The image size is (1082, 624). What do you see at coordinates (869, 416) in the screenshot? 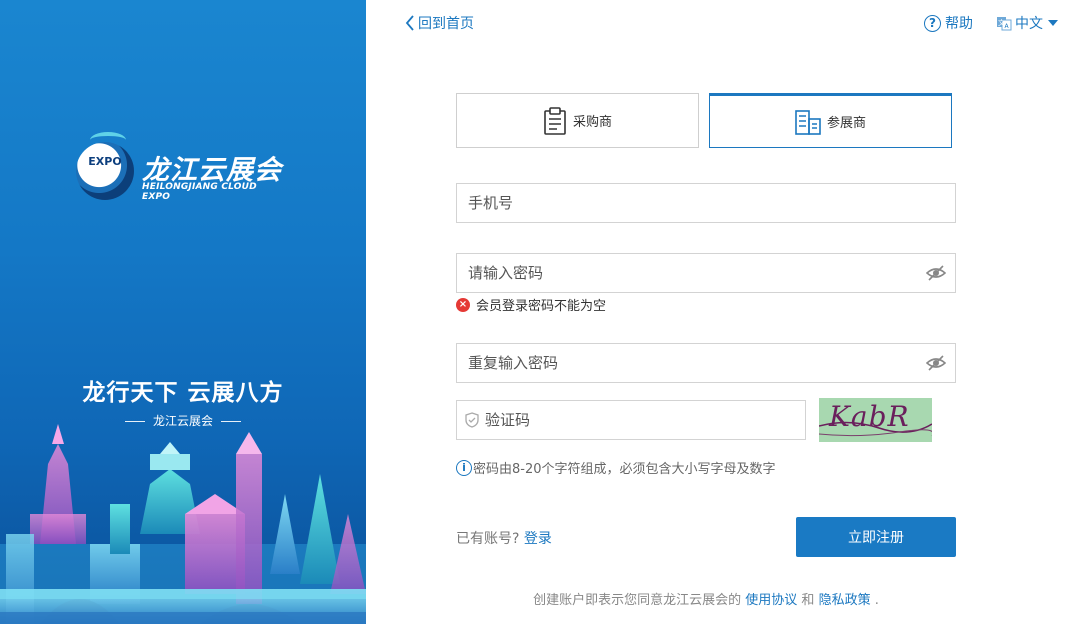
I see `captcha-text: KabR` at bounding box center [869, 416].